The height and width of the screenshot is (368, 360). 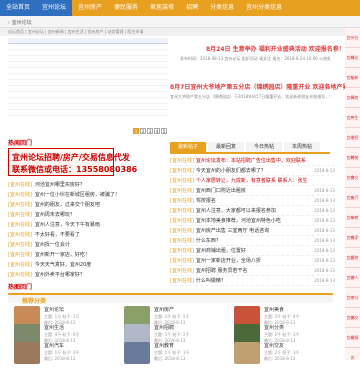 I want to click on table-row: [宜州在线] 宜州西门口附近出租房 2018-8-13, so click(x=252, y=191).